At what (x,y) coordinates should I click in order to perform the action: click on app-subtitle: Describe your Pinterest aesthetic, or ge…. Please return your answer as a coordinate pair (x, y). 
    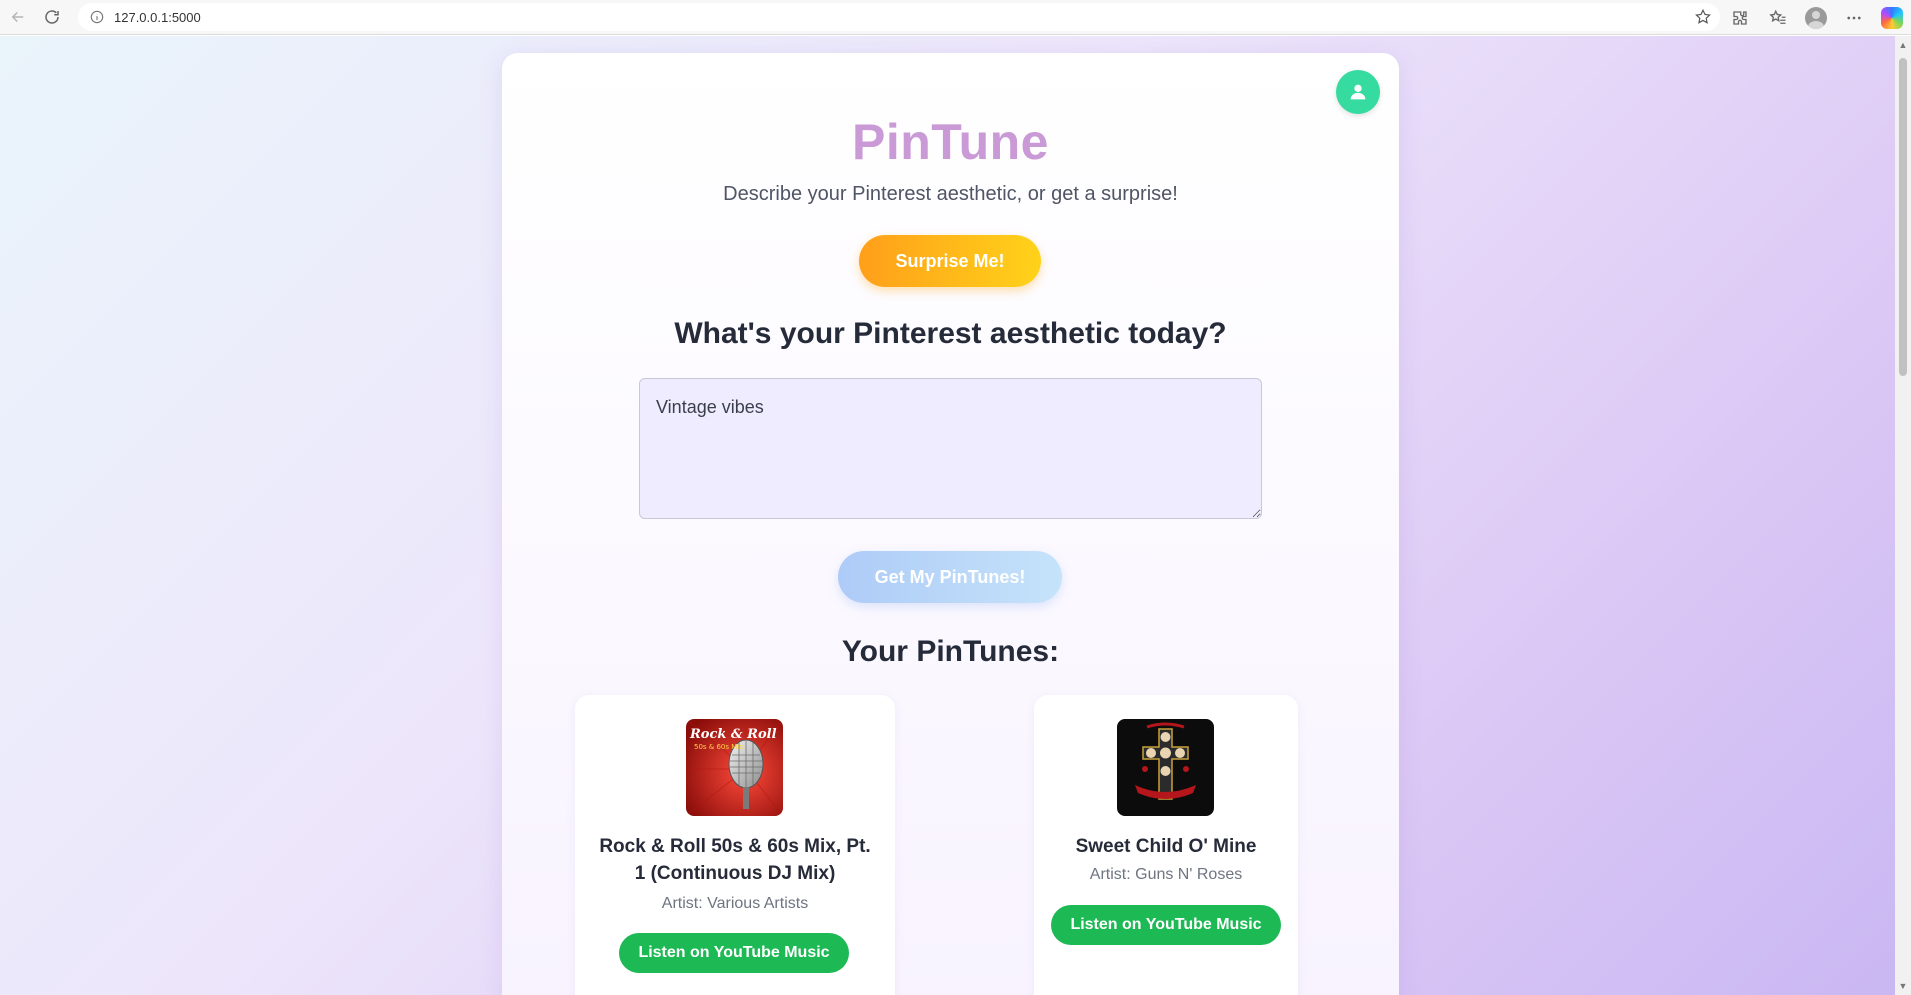
    Looking at the image, I should click on (950, 194).